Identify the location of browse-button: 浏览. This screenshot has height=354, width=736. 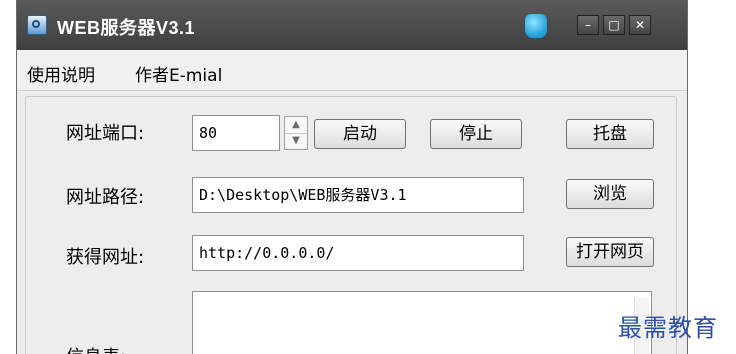
(610, 194).